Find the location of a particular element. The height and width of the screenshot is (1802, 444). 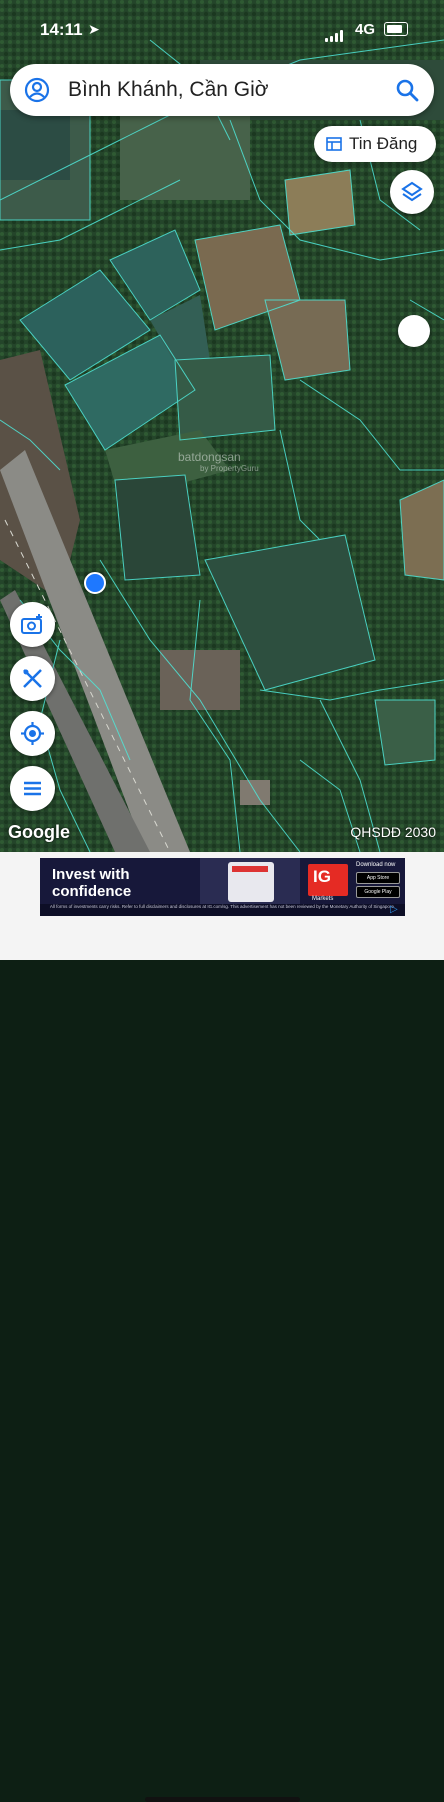

home-indicator is located at coordinates (222, 1799).